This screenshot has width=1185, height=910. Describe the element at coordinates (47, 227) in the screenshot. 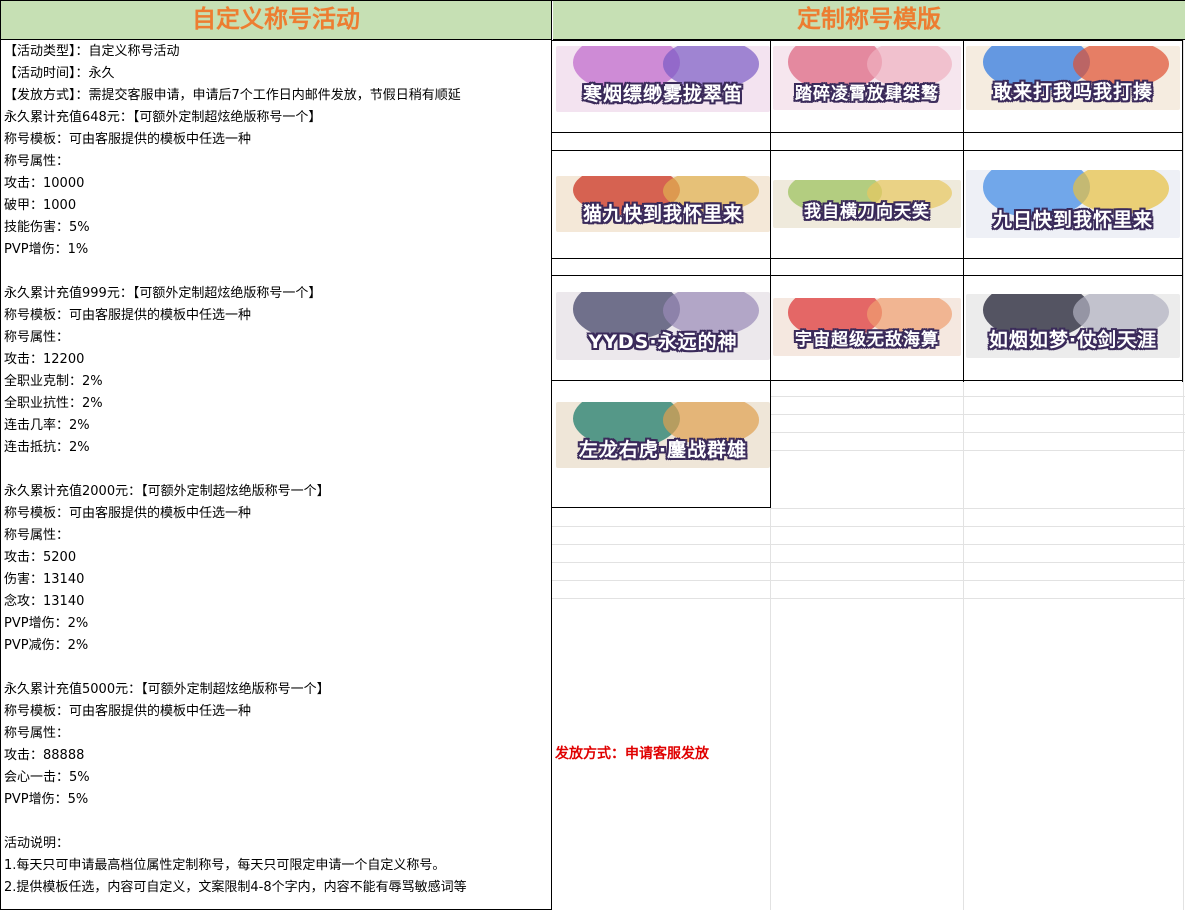

I see `description-line: 技能伤害：5%` at that location.